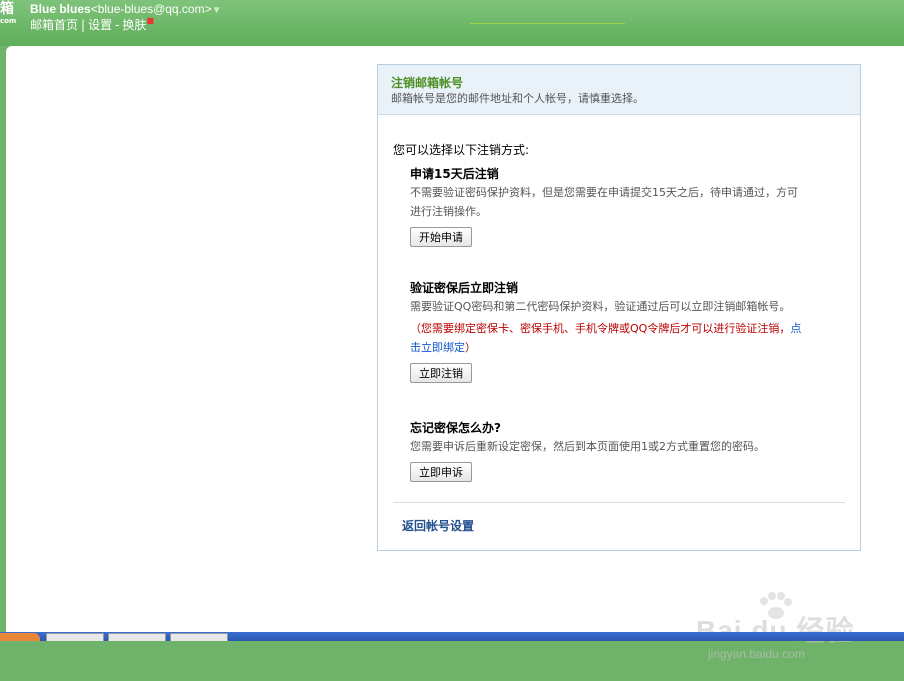 This screenshot has width=904, height=681. What do you see at coordinates (20, 637) in the screenshot?
I see `start-button` at bounding box center [20, 637].